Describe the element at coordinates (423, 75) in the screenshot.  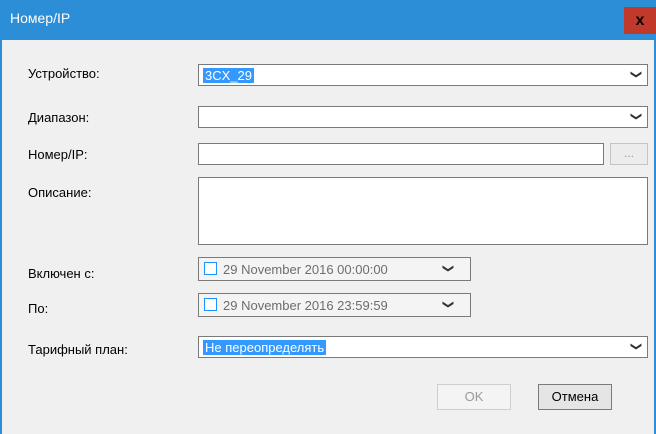
I see `device-combobox: 3CX_29 ❯` at that location.